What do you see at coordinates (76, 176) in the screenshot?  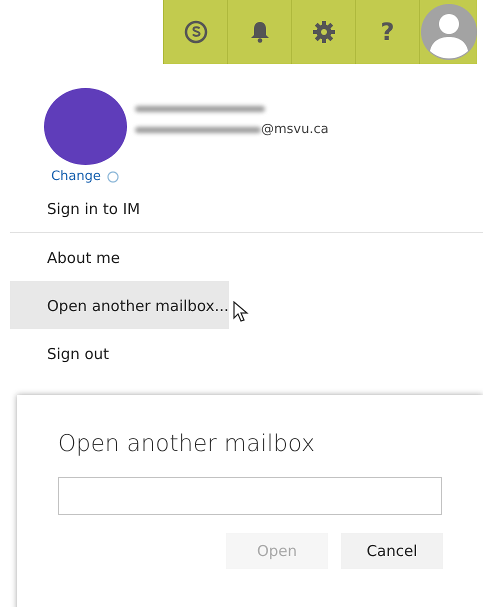 I see `change-link: Change` at bounding box center [76, 176].